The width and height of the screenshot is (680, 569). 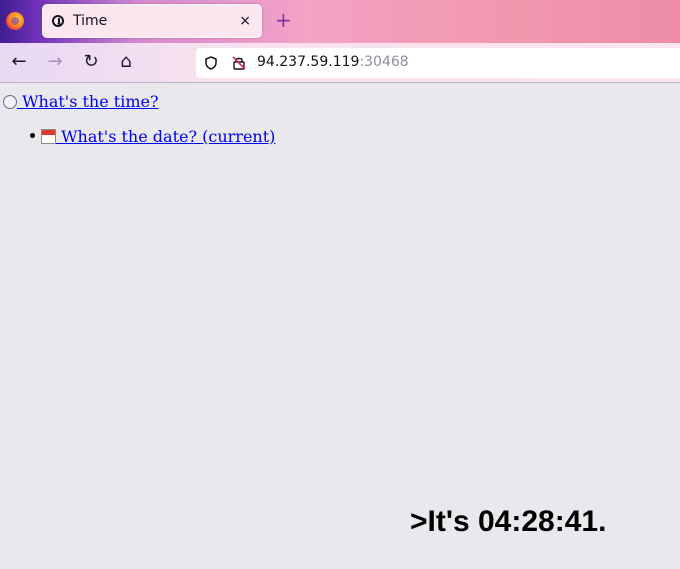 I want to click on calendar-emoji-icon, so click(x=48, y=136).